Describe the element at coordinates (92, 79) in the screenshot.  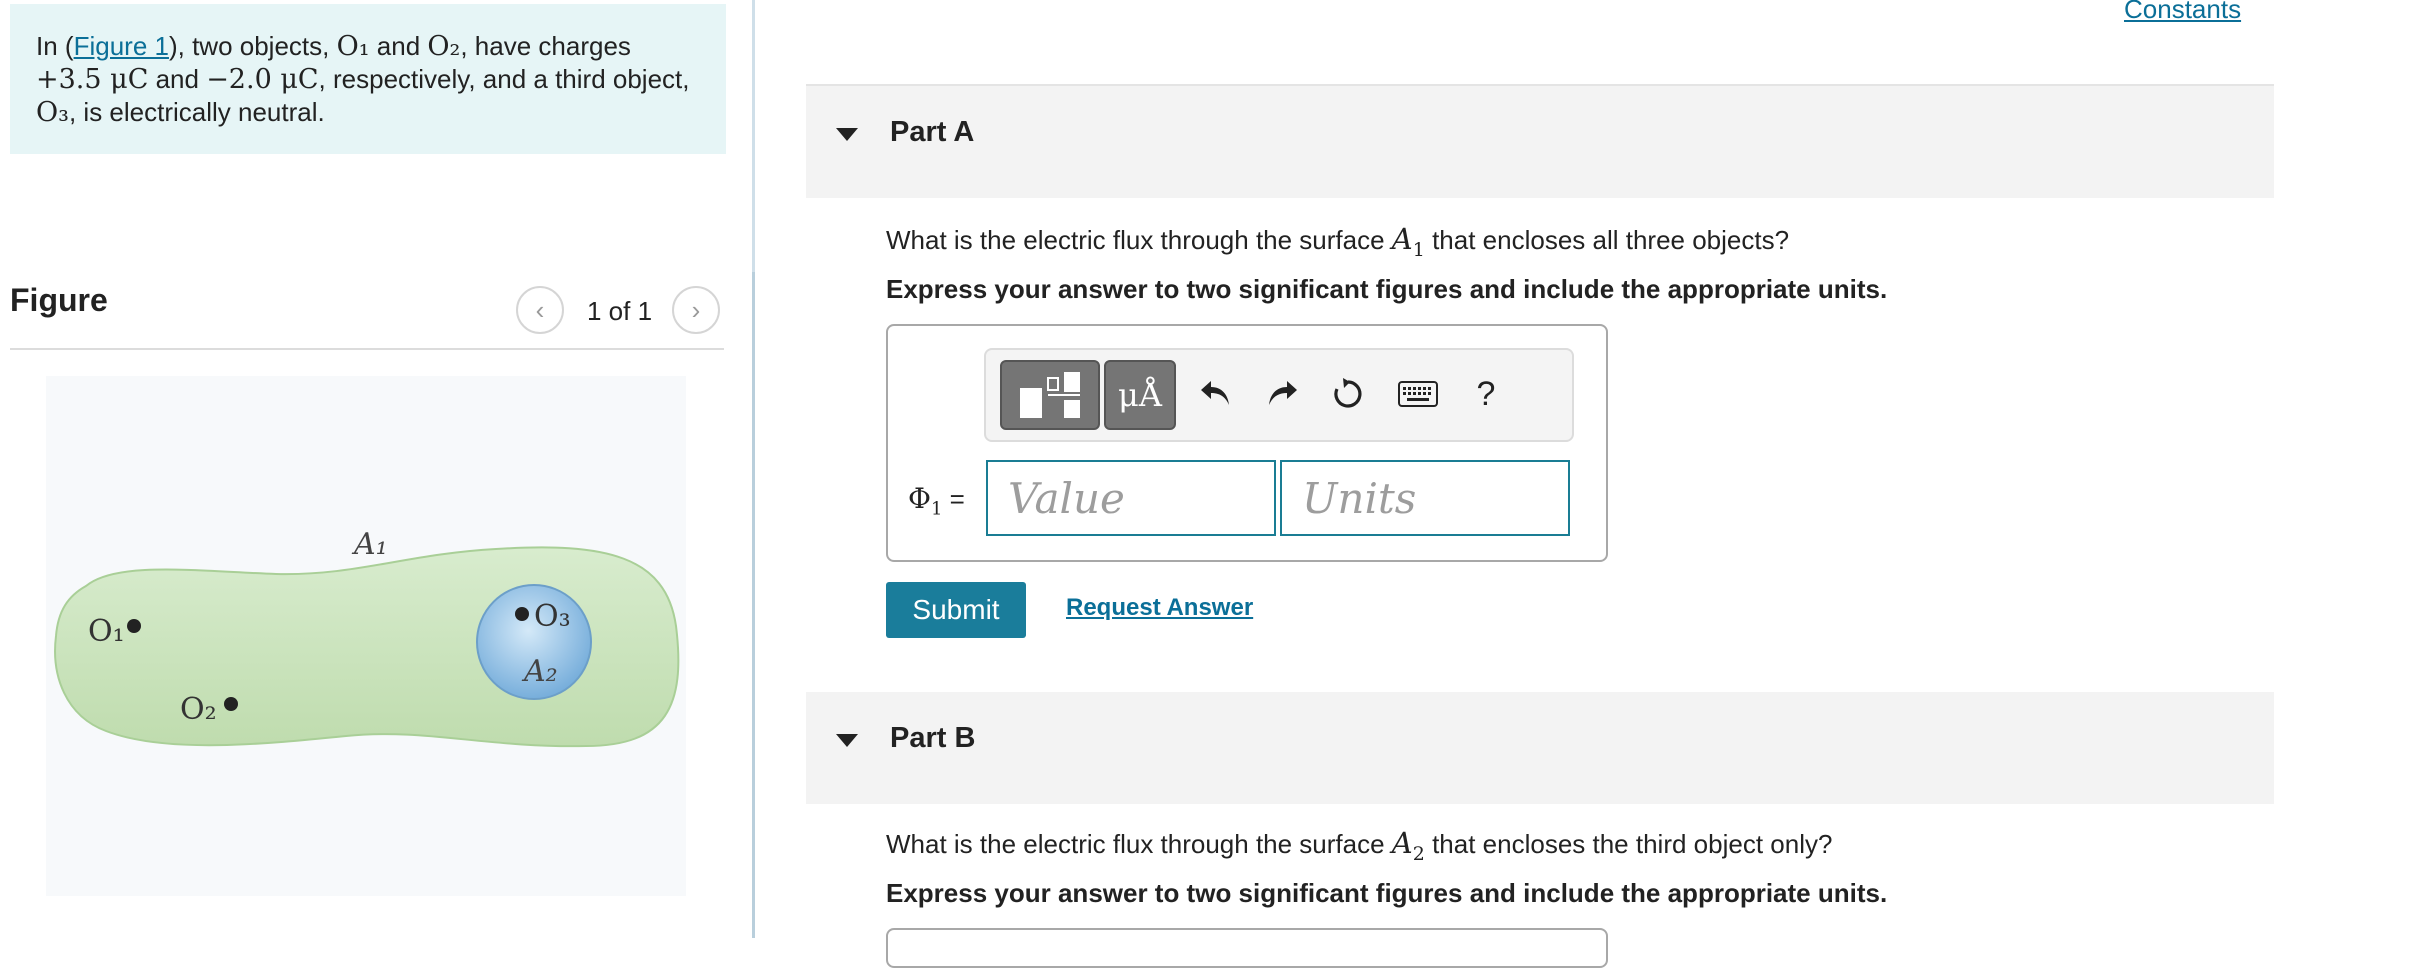
I see `charge-1: +3.5 μC` at that location.